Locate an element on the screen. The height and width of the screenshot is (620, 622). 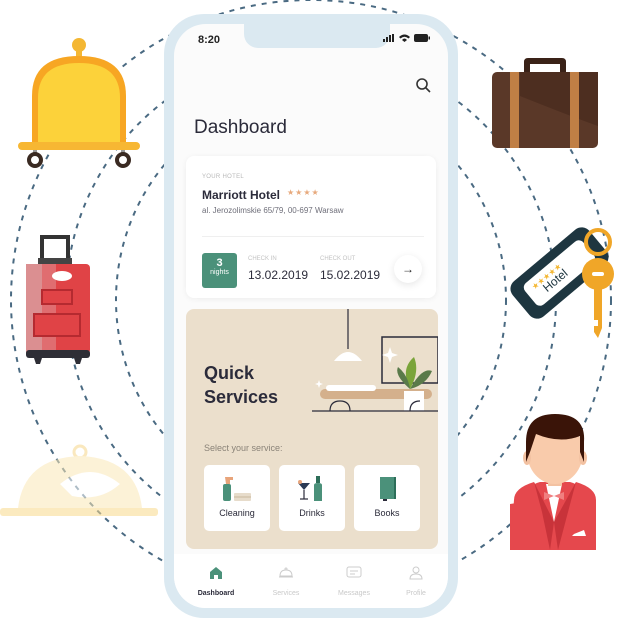
service-label: Drinks is located at coordinates (312, 513).